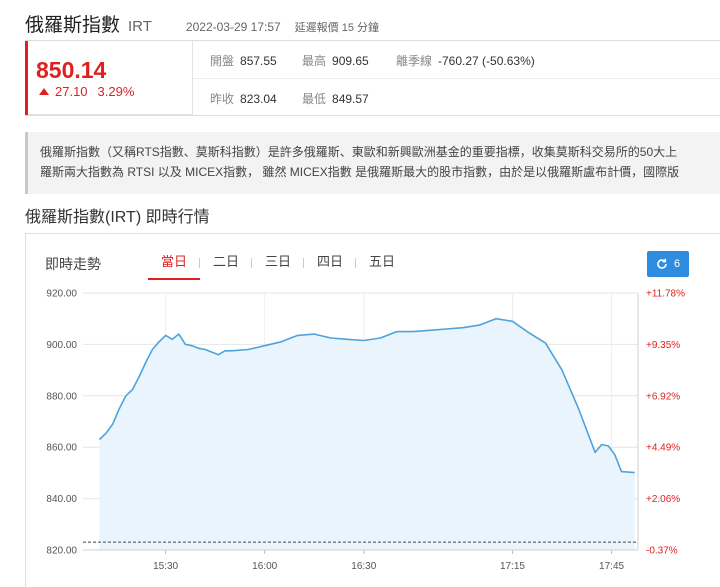  What do you see at coordinates (337, 28) in the screenshot?
I see `delay-note: 延遲報價 15 分鐘` at bounding box center [337, 28].